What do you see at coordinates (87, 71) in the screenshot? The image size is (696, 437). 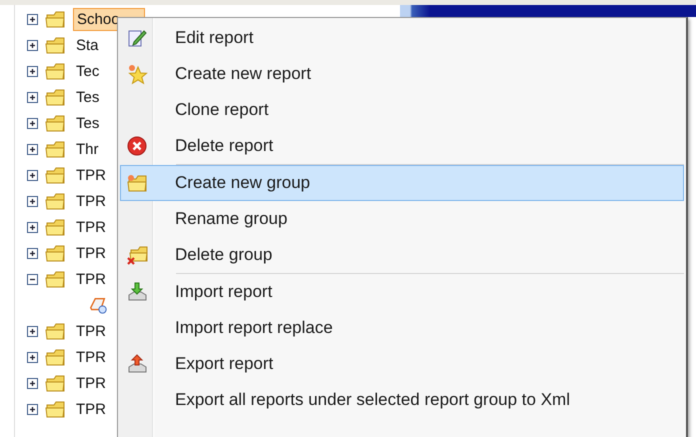 I see `tree-item: Tec` at bounding box center [87, 71].